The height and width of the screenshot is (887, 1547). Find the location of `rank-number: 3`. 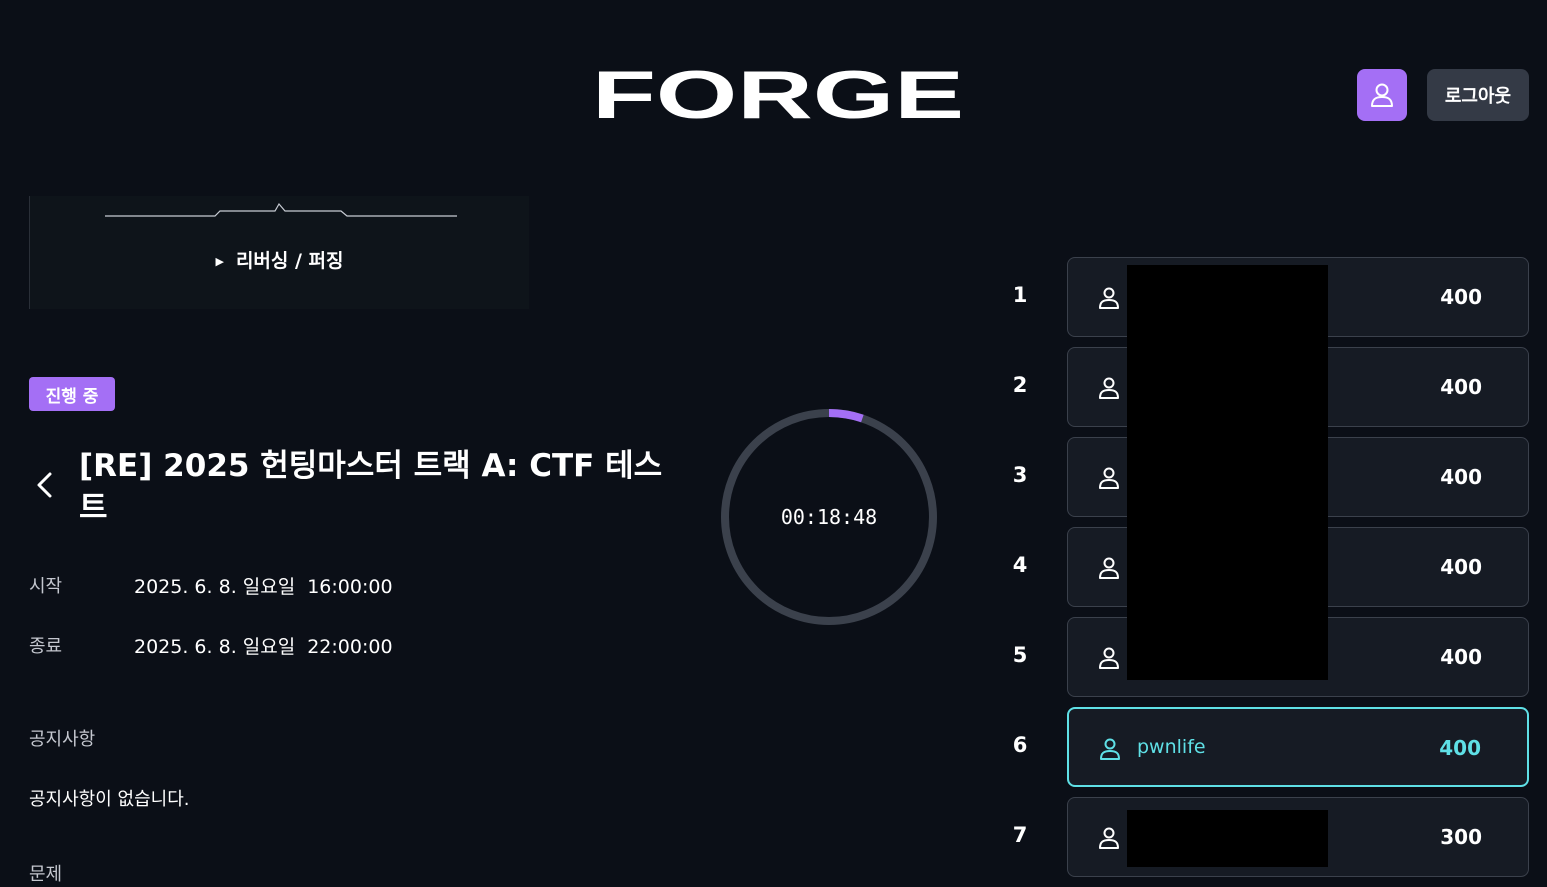

rank-number: 3 is located at coordinates (1020, 475).